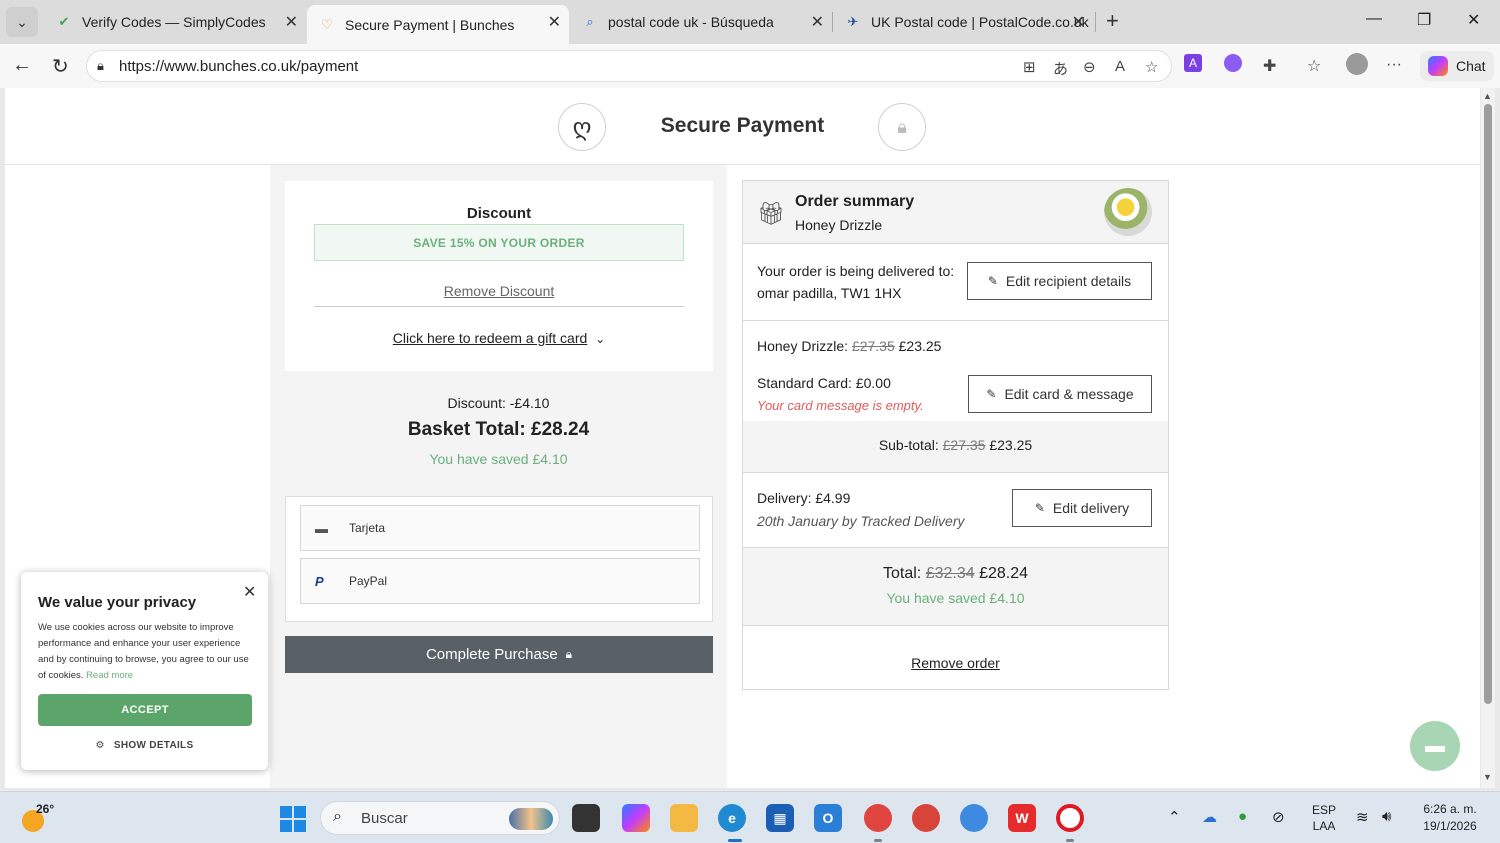 The image size is (1500, 843). I want to click on tab-postalcode: ✈ UK Postal code | PostalCode.co.uk ✕, so click(963, 22).